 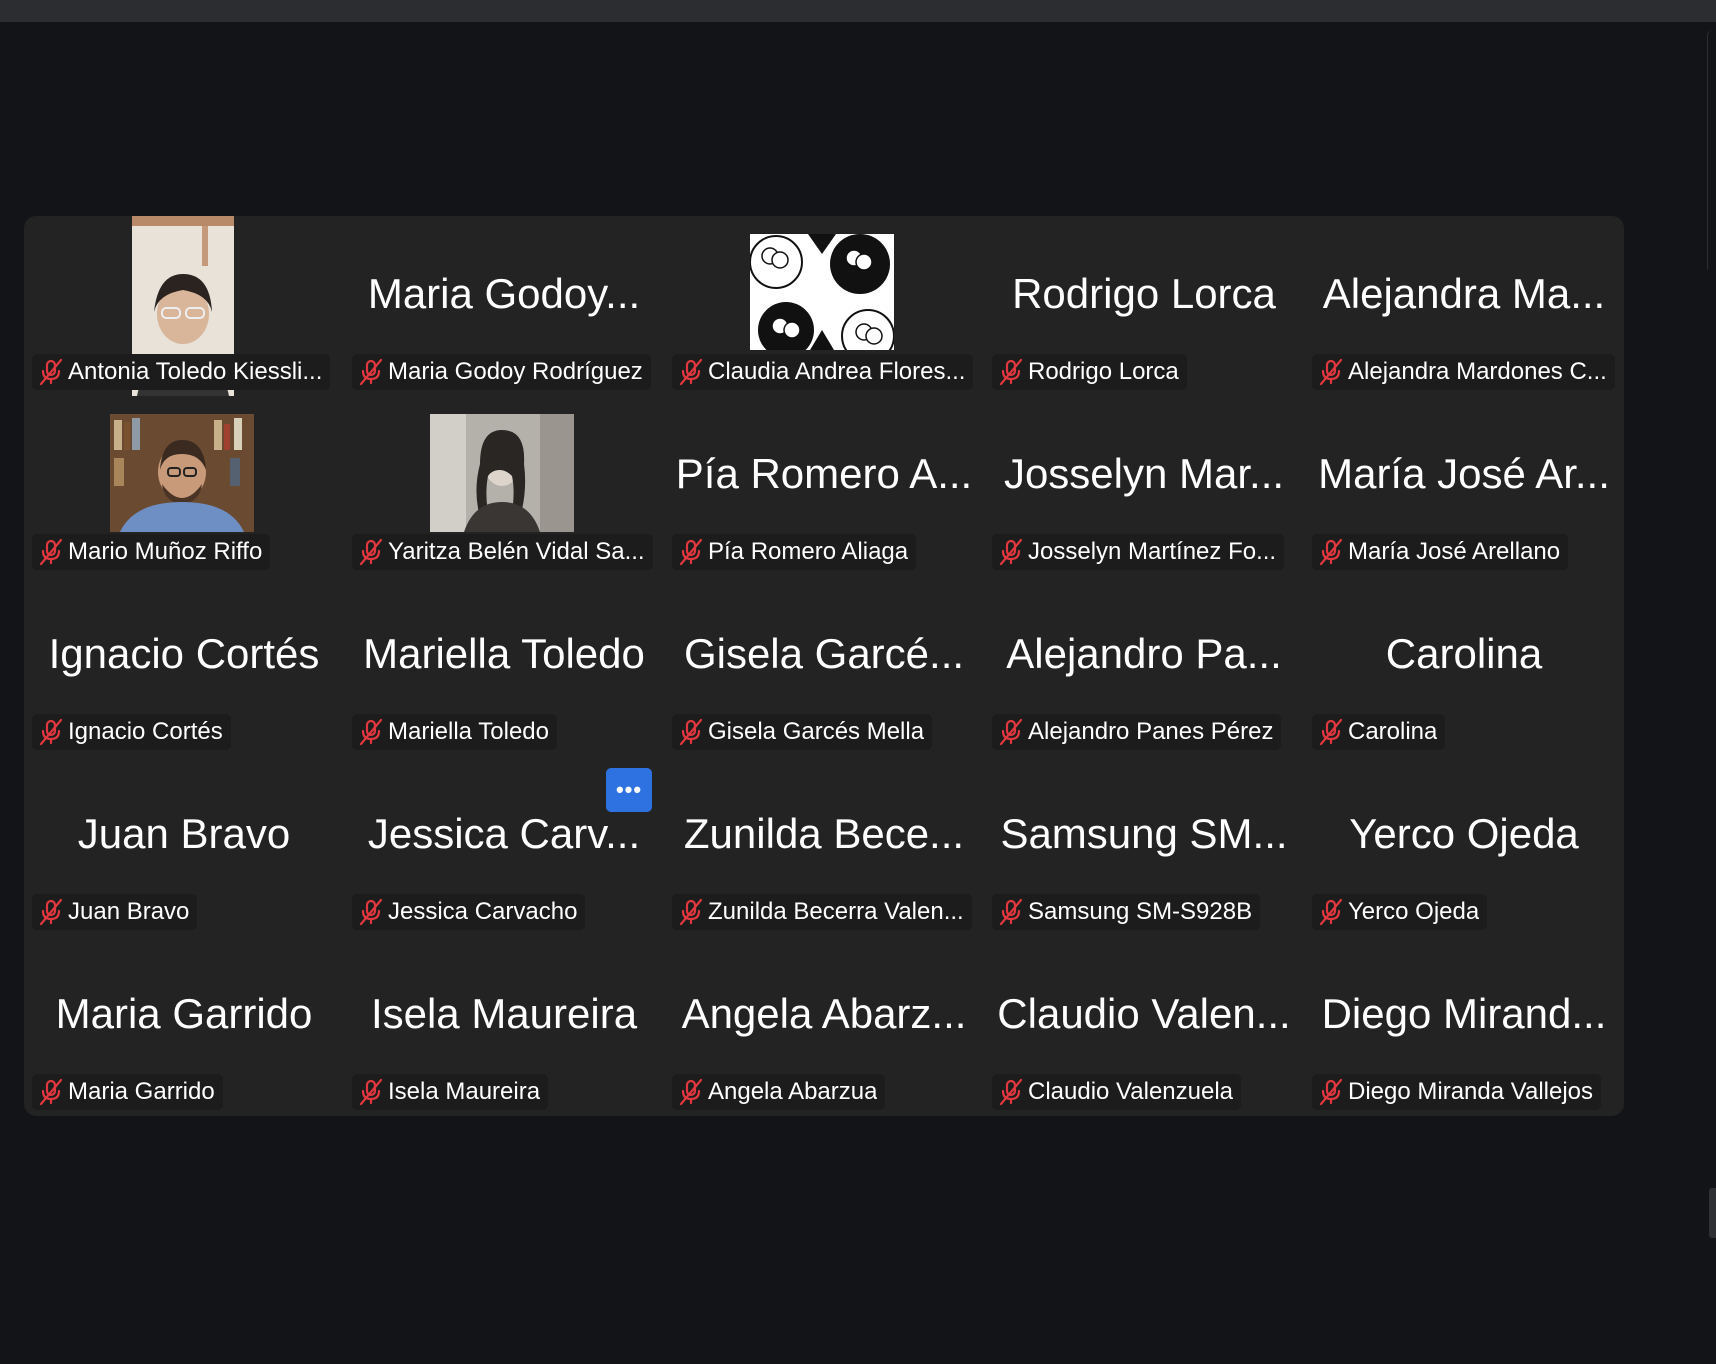 I want to click on participant-name-label: Pía Romero Aliaga, so click(x=794, y=552).